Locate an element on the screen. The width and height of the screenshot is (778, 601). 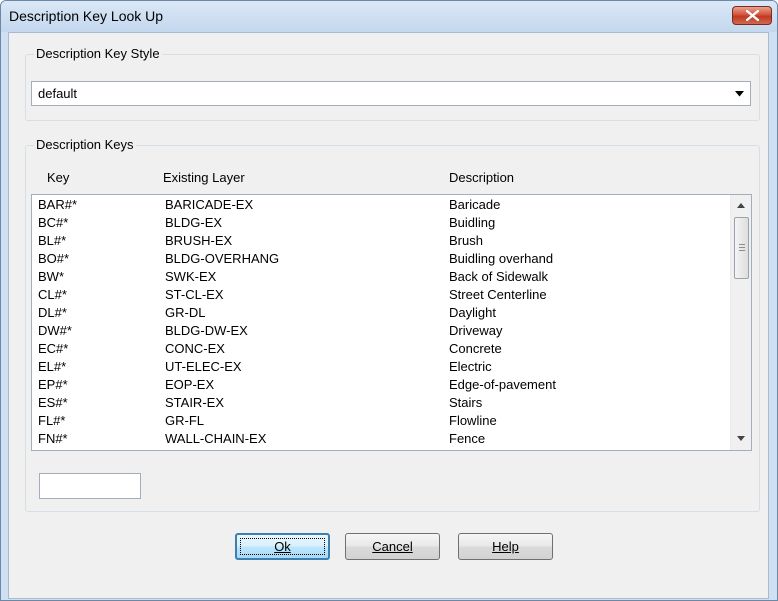
cancel-button: Cancel is located at coordinates (392, 546).